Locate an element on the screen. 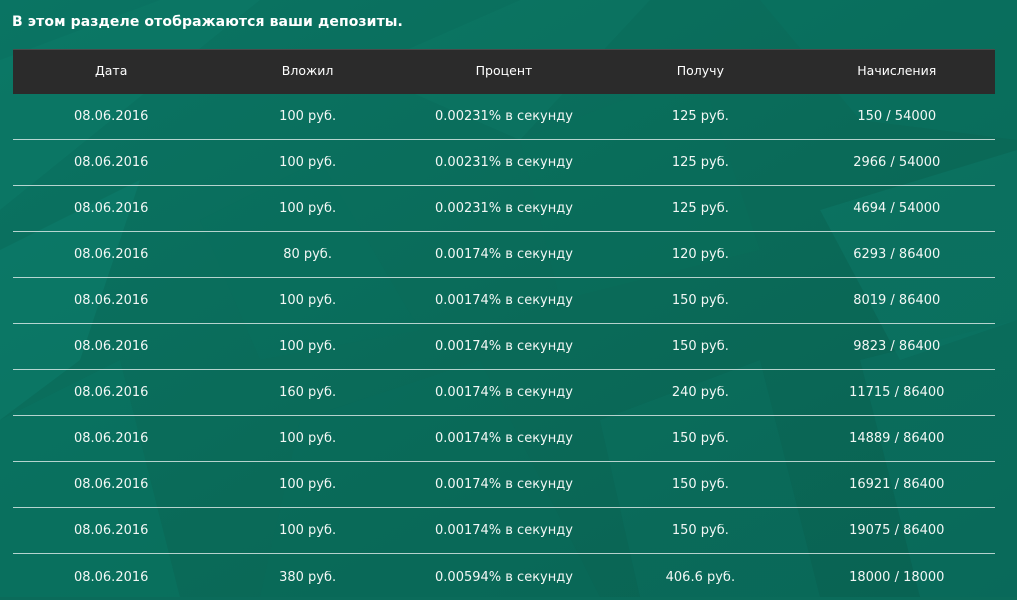  cell-accruals: 6293 / 86400 is located at coordinates (897, 254).